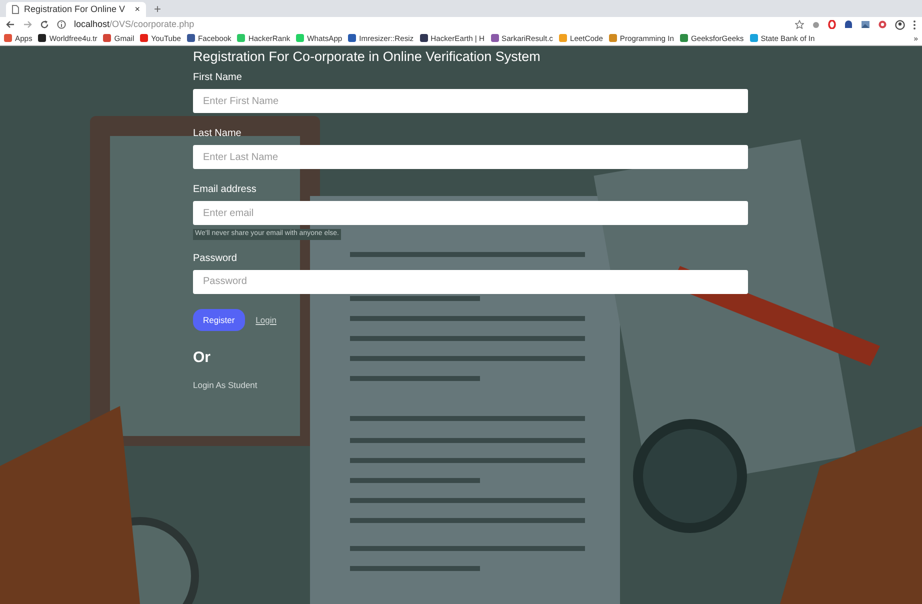 The width and height of the screenshot is (922, 604). What do you see at coordinates (225, 190) in the screenshot?
I see `field-label: Email address` at bounding box center [225, 190].